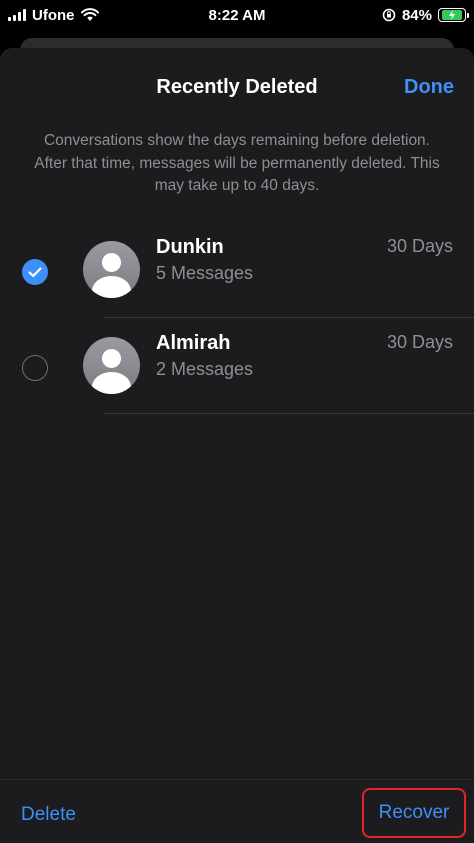  I want to click on selected-checkbox, so click(35, 272).